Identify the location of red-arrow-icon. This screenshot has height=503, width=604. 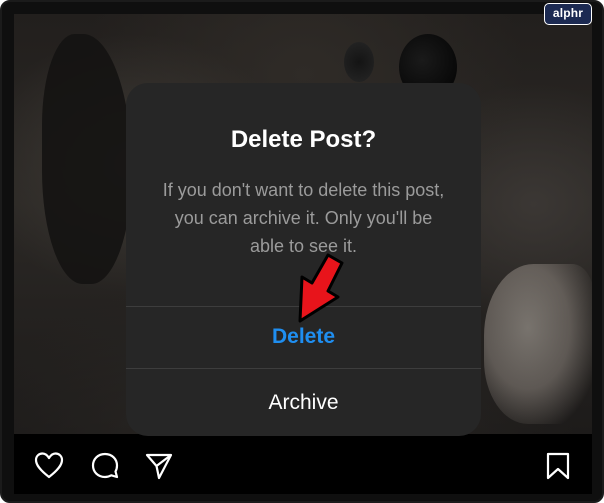
(321, 288).